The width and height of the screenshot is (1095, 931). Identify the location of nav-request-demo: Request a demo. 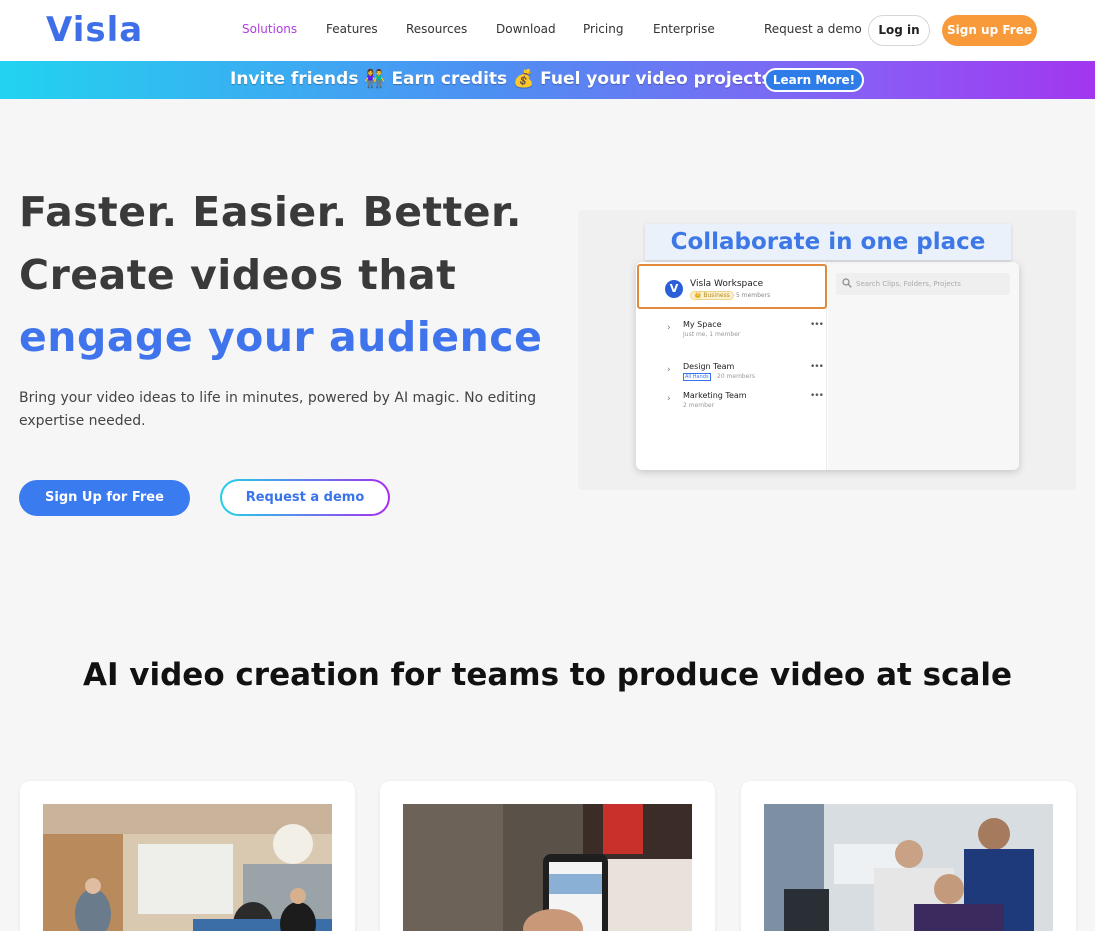
(813, 29).